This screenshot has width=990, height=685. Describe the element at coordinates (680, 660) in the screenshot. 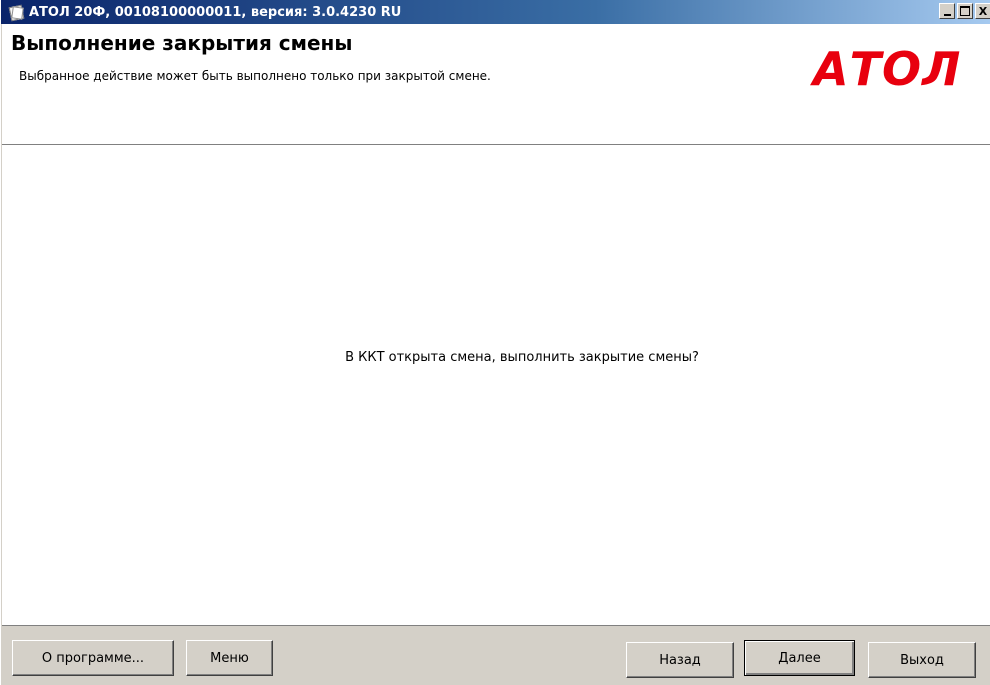

I see `back-button: Назад` at that location.